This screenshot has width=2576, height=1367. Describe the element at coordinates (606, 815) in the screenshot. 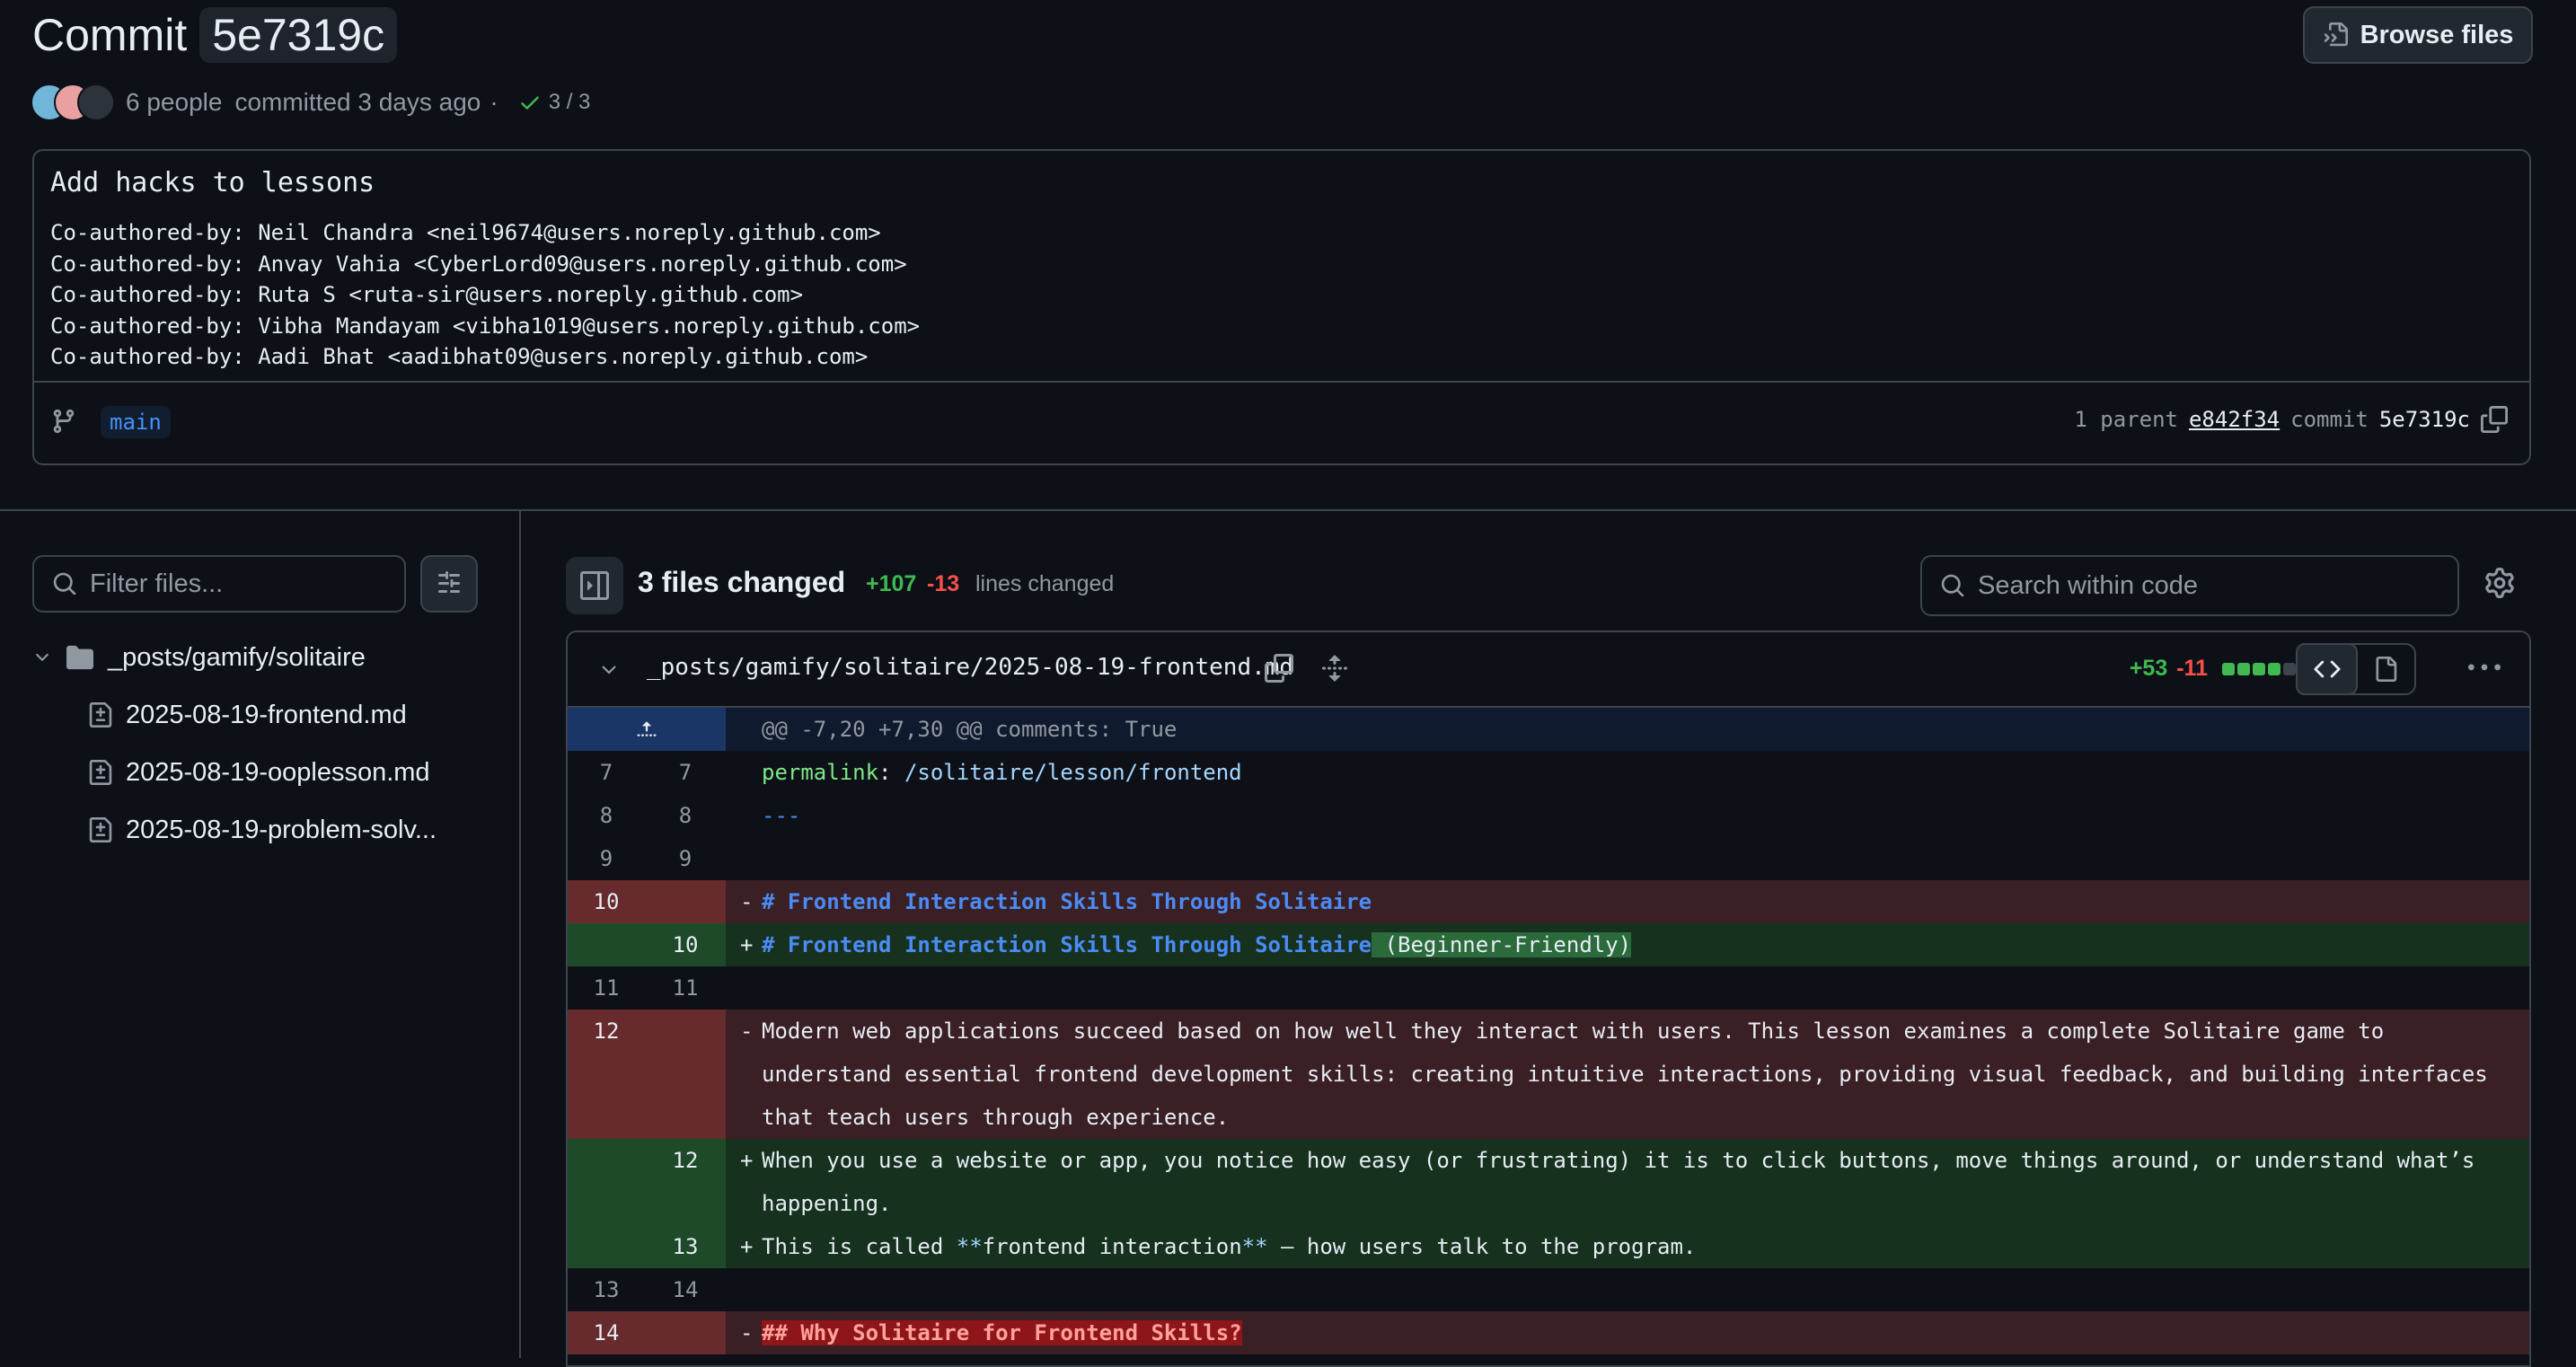

I see `old-line-number: 8` at that location.